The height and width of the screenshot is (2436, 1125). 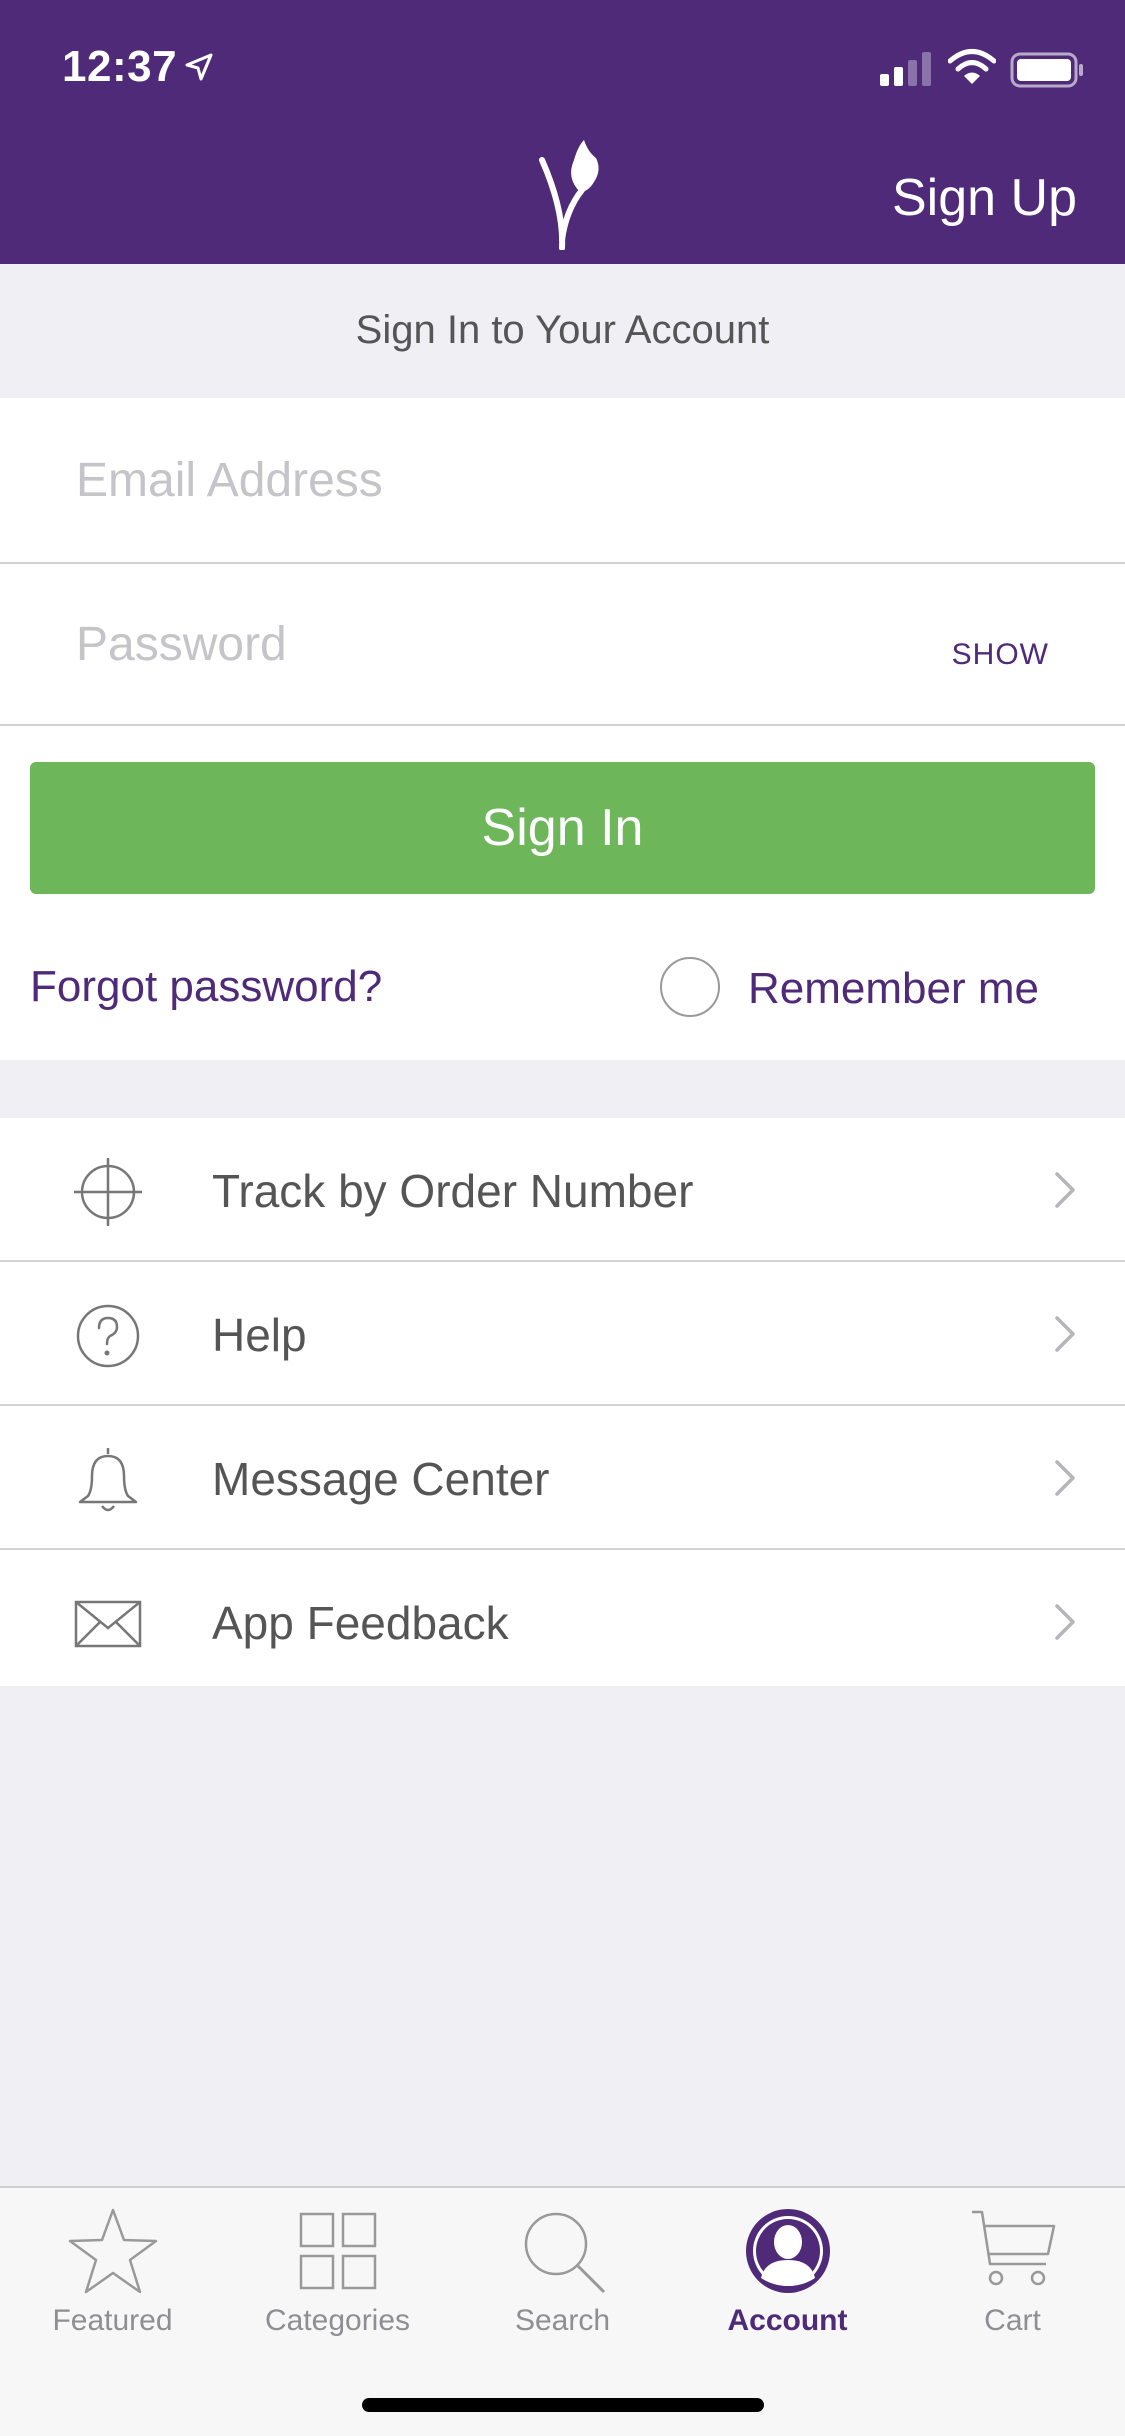 What do you see at coordinates (972, 66) in the screenshot?
I see `wifi-icon` at bounding box center [972, 66].